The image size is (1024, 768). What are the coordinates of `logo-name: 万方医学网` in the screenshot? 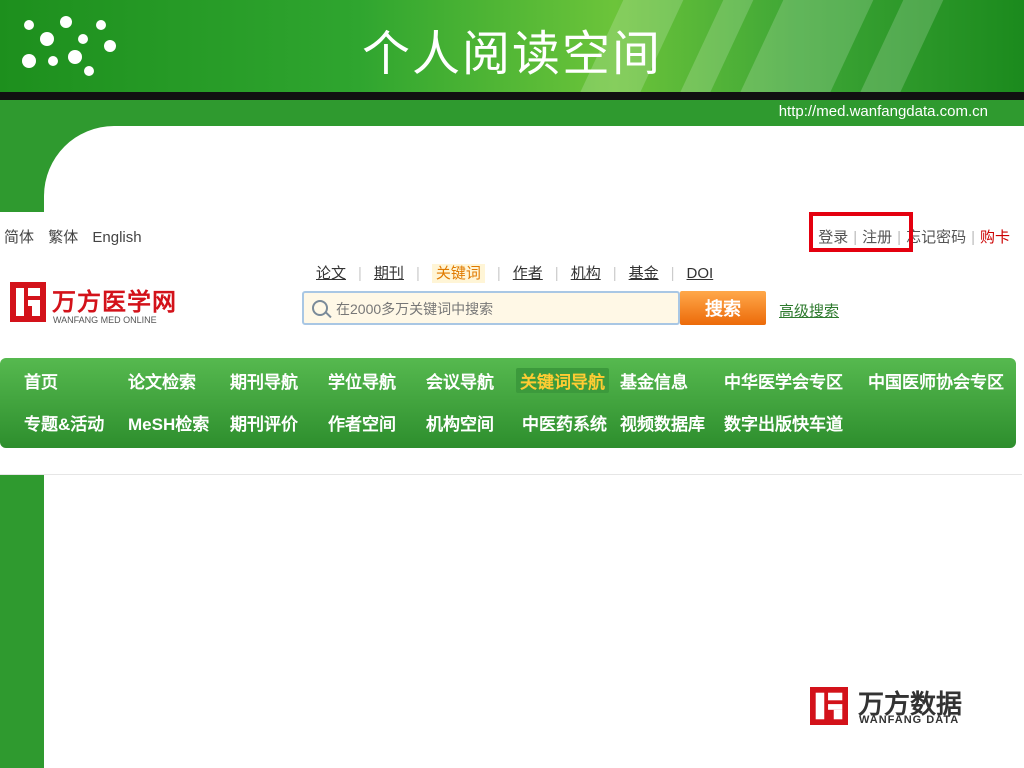 It's located at (114, 302).